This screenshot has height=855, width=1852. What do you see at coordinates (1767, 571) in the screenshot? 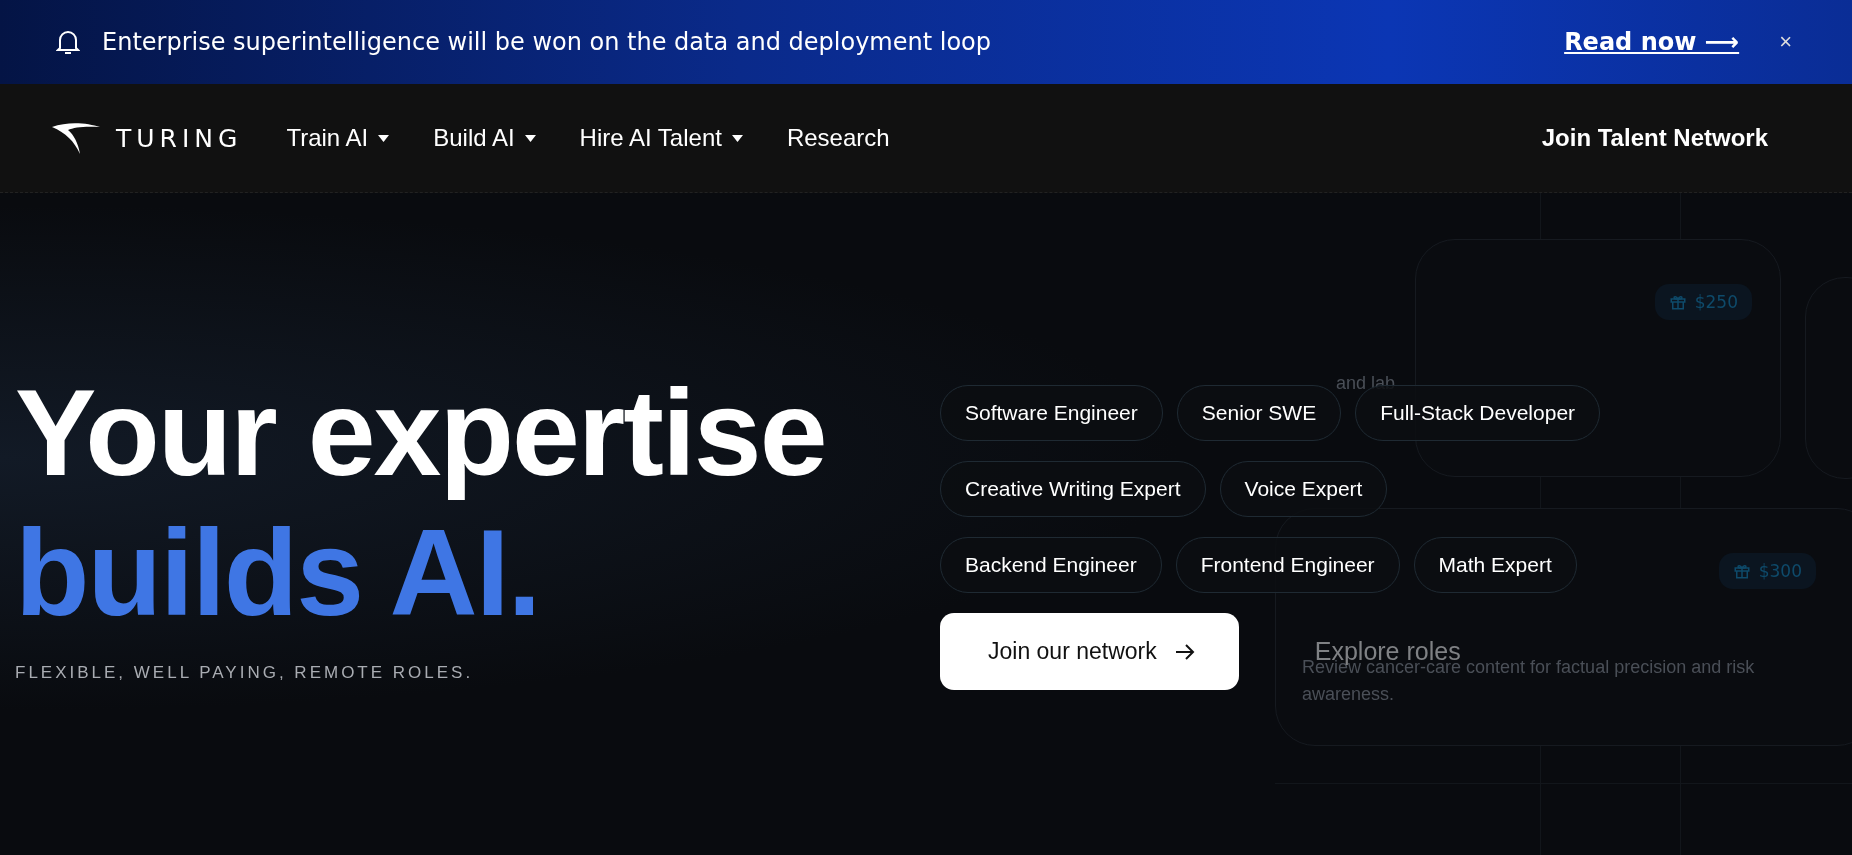
I see `reward-badge: $300` at bounding box center [1767, 571].